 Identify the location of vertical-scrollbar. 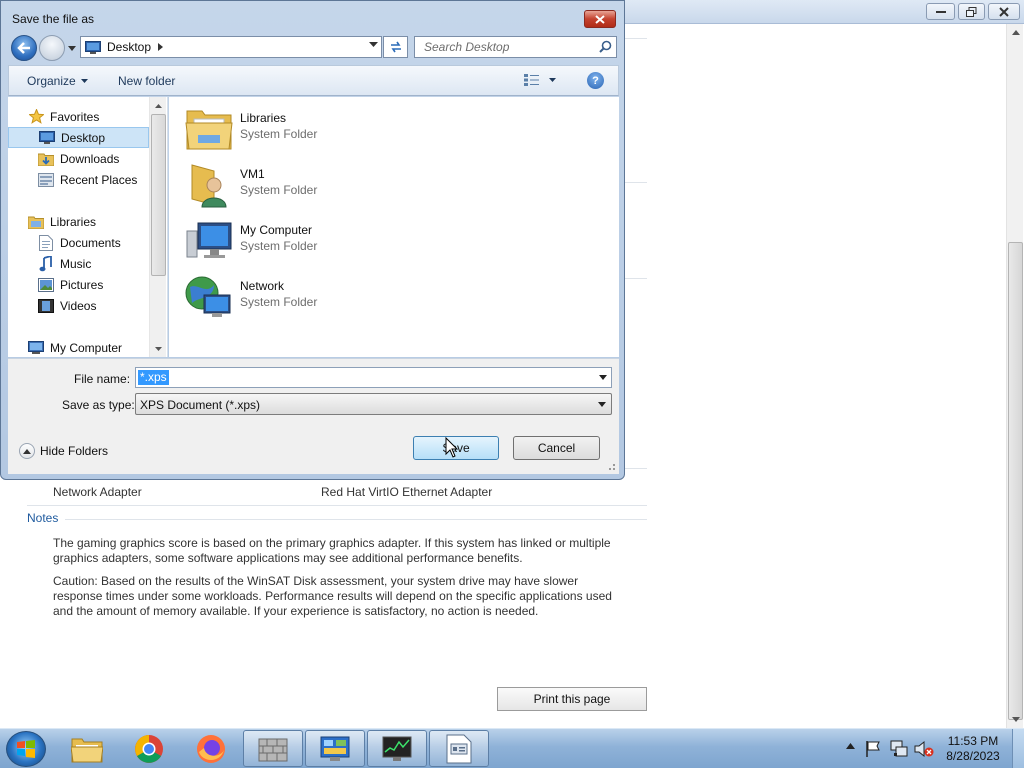
(1014, 376).